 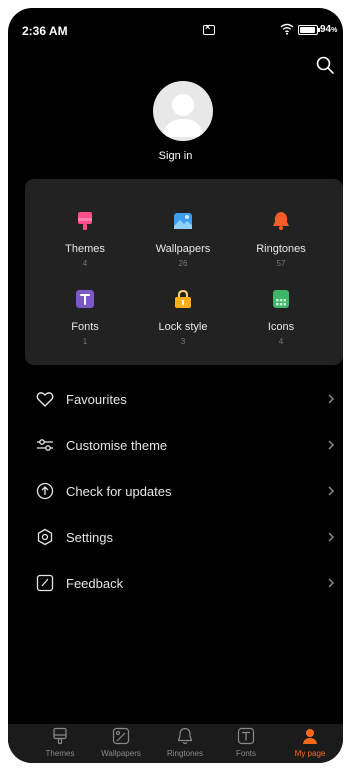 What do you see at coordinates (334, 30) in the screenshot?
I see `battery-percent-unit: %` at bounding box center [334, 30].